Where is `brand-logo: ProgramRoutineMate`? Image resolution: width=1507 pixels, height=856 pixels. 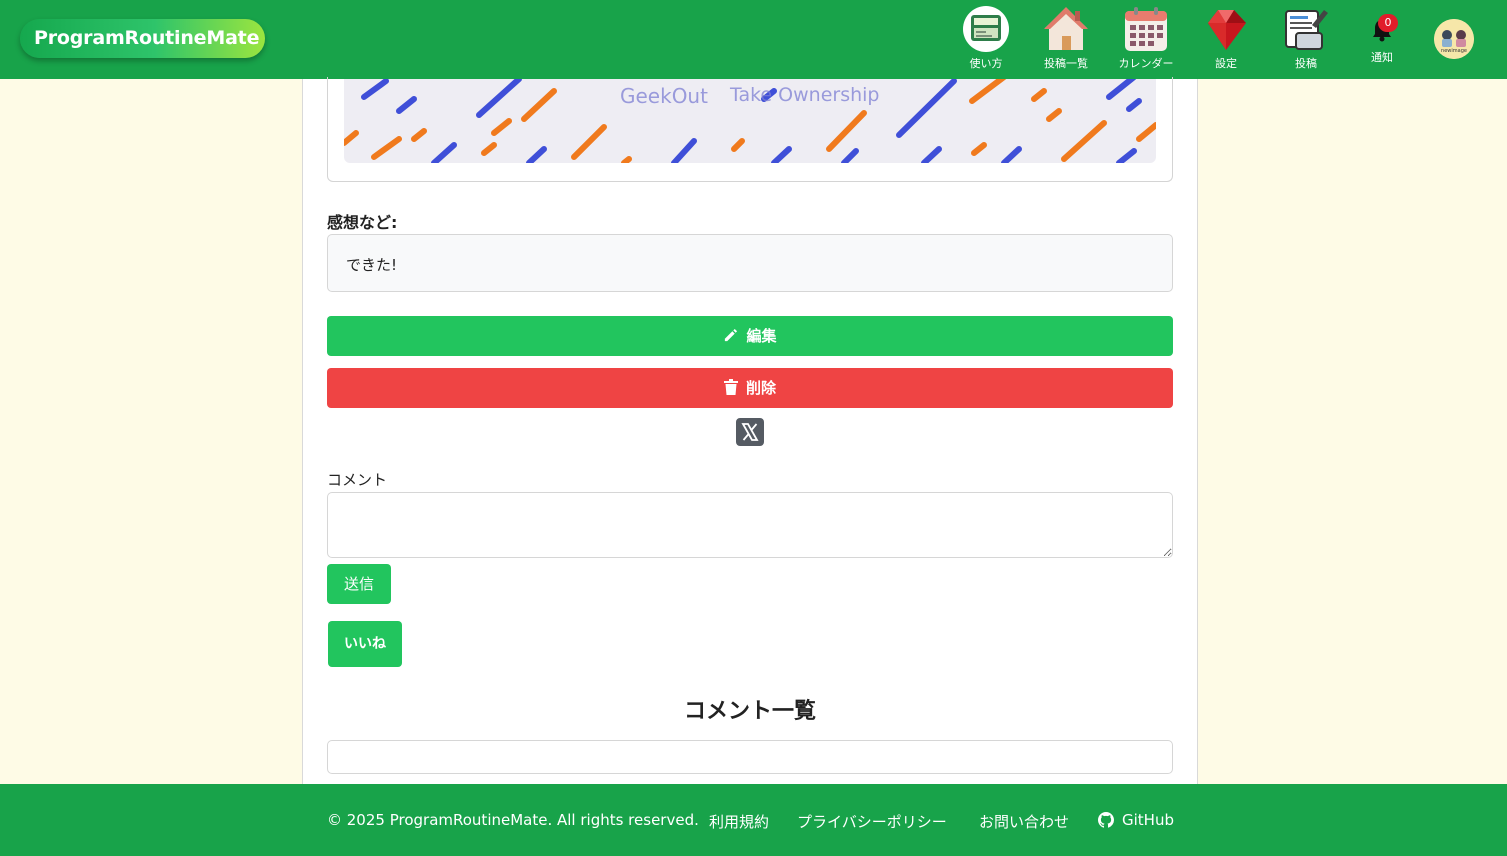
brand-logo: ProgramRoutineMate is located at coordinates (142, 38).